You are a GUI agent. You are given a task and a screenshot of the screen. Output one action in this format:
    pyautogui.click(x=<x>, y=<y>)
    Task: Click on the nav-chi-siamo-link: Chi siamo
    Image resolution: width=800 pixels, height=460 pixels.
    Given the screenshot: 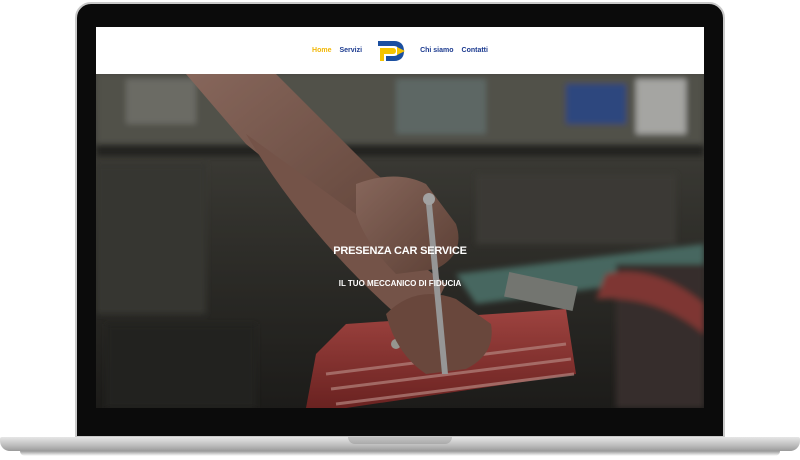 What is the action you would take?
    pyautogui.click(x=436, y=50)
    